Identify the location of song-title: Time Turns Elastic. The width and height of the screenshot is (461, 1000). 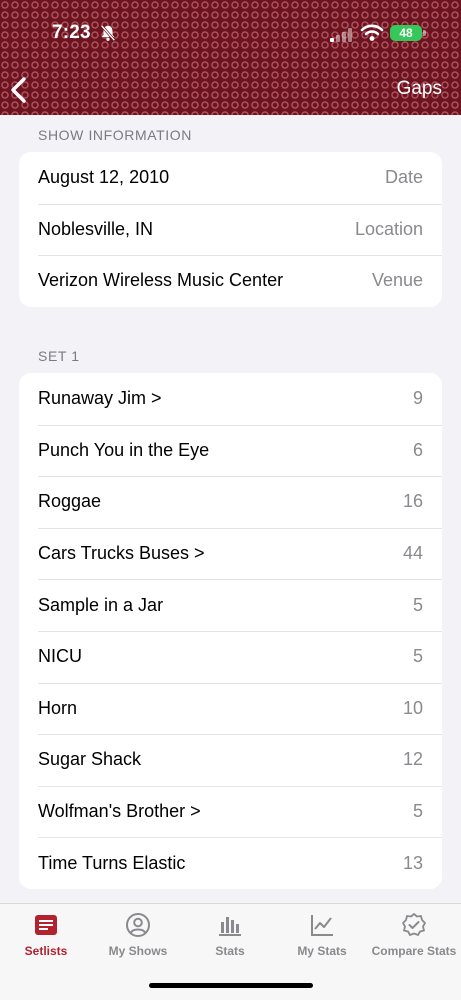
(112, 862).